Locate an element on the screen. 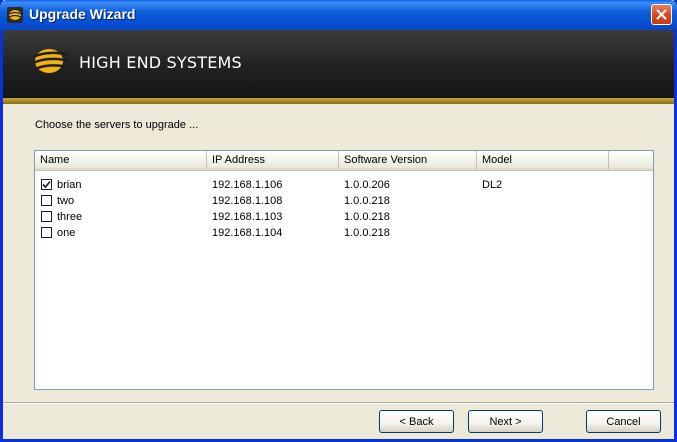 Image resolution: width=677 pixels, height=442 pixels. cell-ip: 192.168.1.106 is located at coordinates (247, 185).